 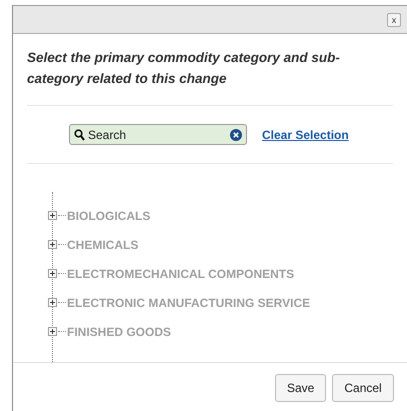 What do you see at coordinates (102, 245) in the screenshot?
I see `tree-item: CHEMICALS` at bounding box center [102, 245].